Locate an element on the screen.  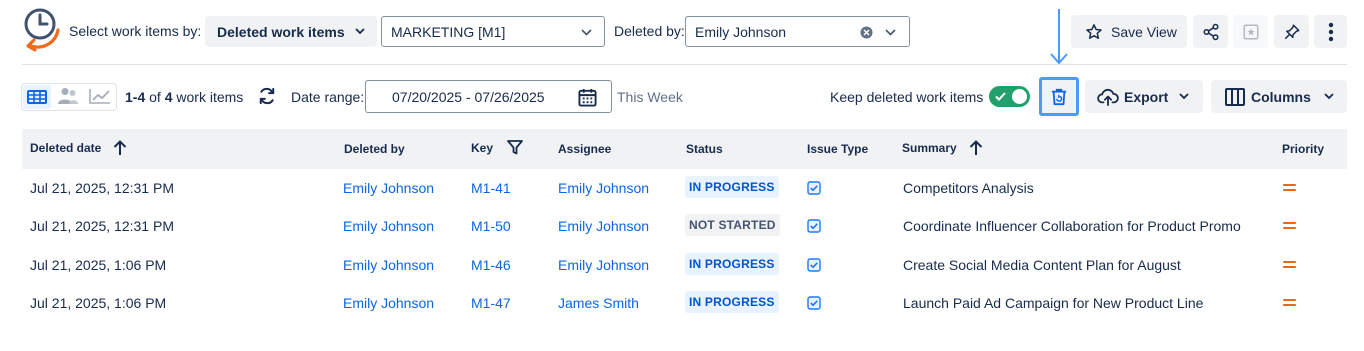
export-button: Export is located at coordinates (1144, 96).